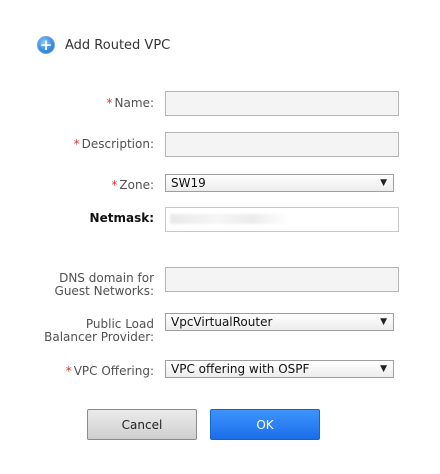 The image size is (440, 474). I want to click on name-label-text: Name:, so click(134, 103).